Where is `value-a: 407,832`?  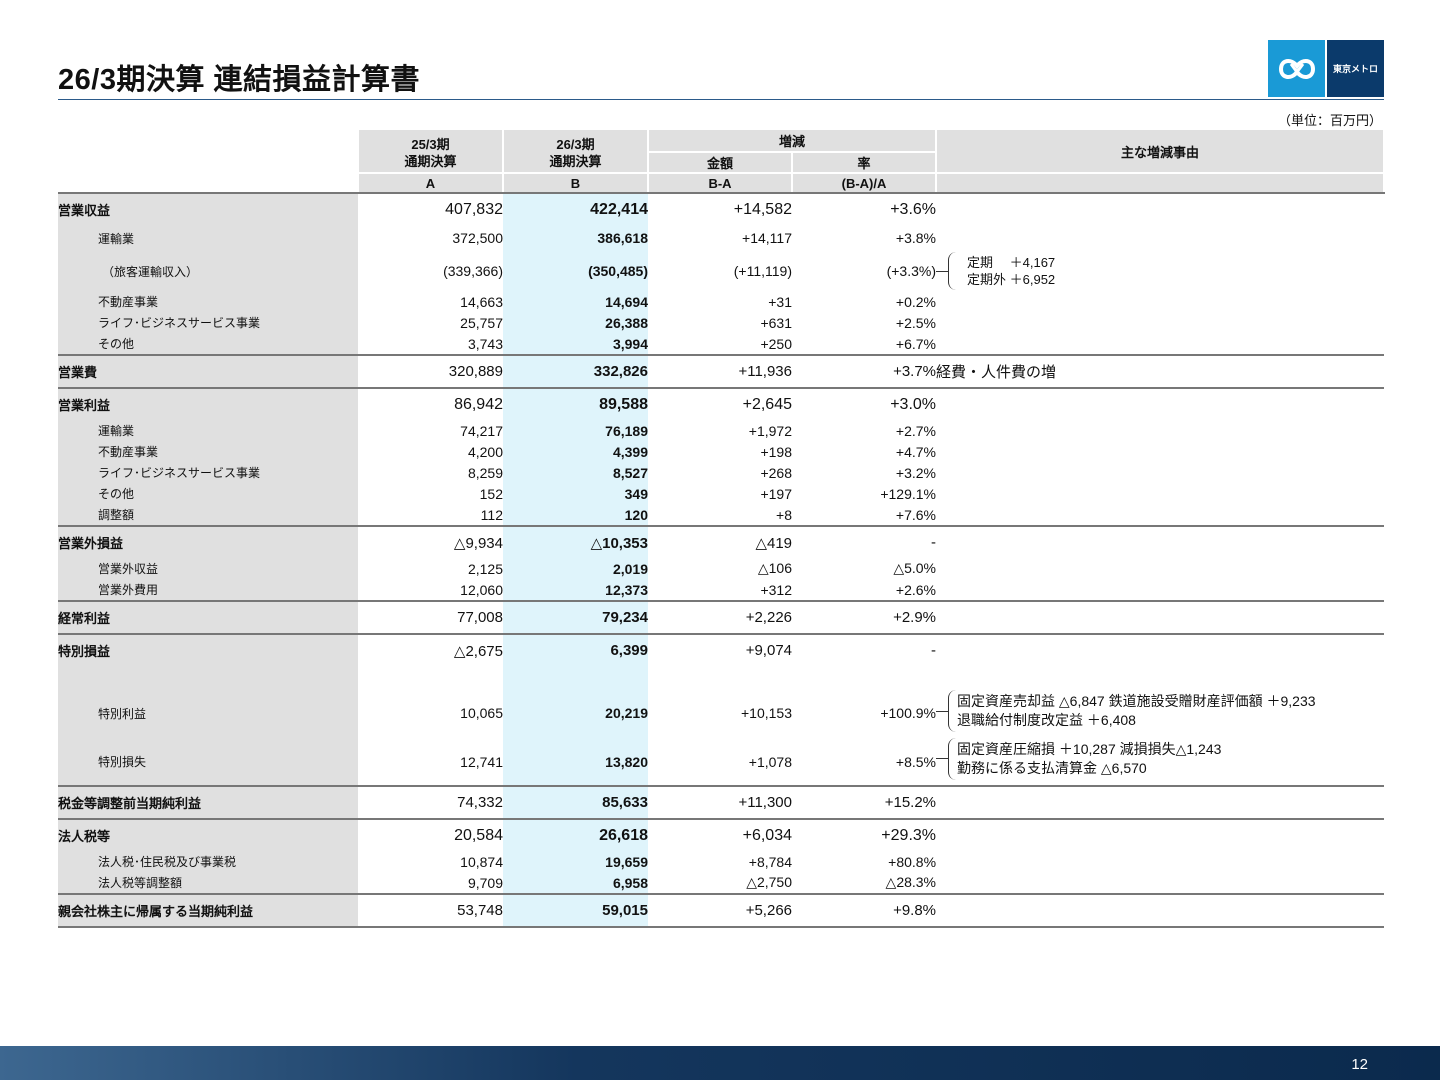 value-a: 407,832 is located at coordinates (430, 208).